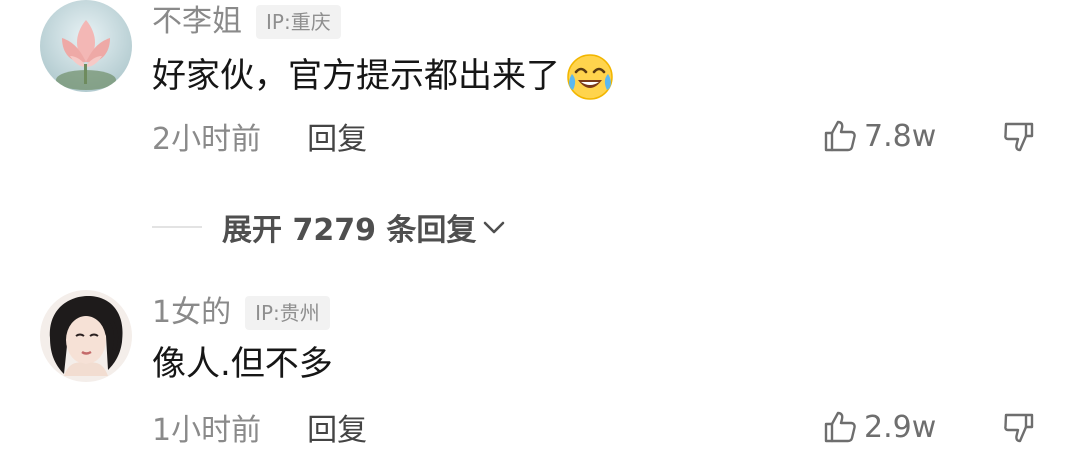  I want to click on comment-meta: 2小时前 回复, so click(259, 136).